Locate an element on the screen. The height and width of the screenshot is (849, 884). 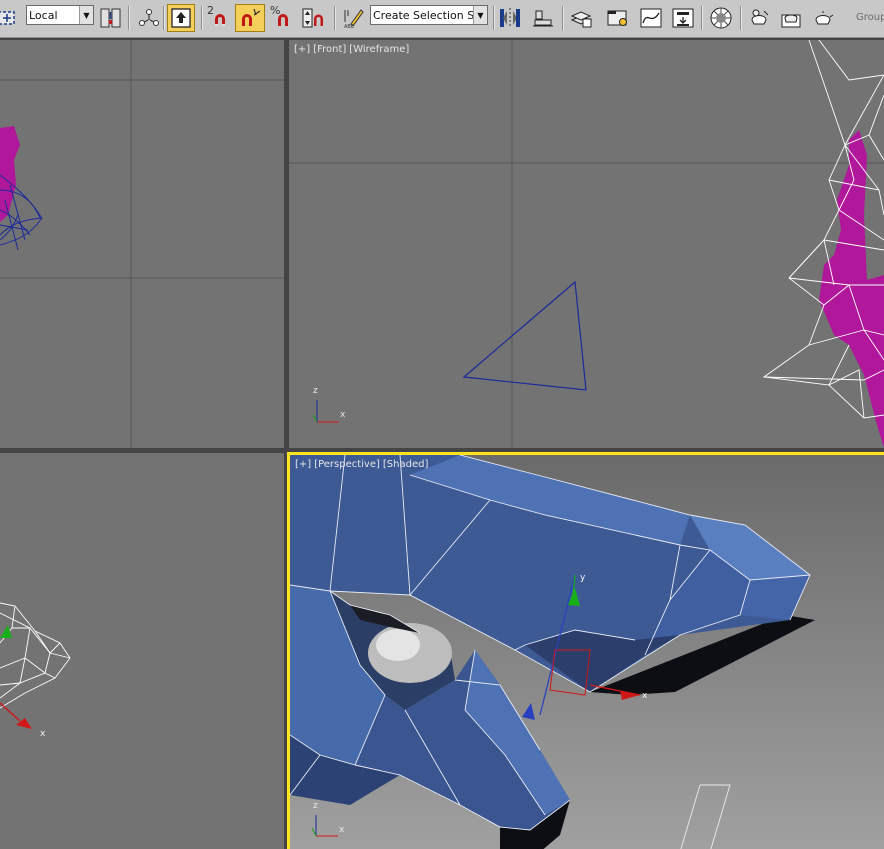
snap-toggle-icon: 2 is located at coordinates (218, 18).